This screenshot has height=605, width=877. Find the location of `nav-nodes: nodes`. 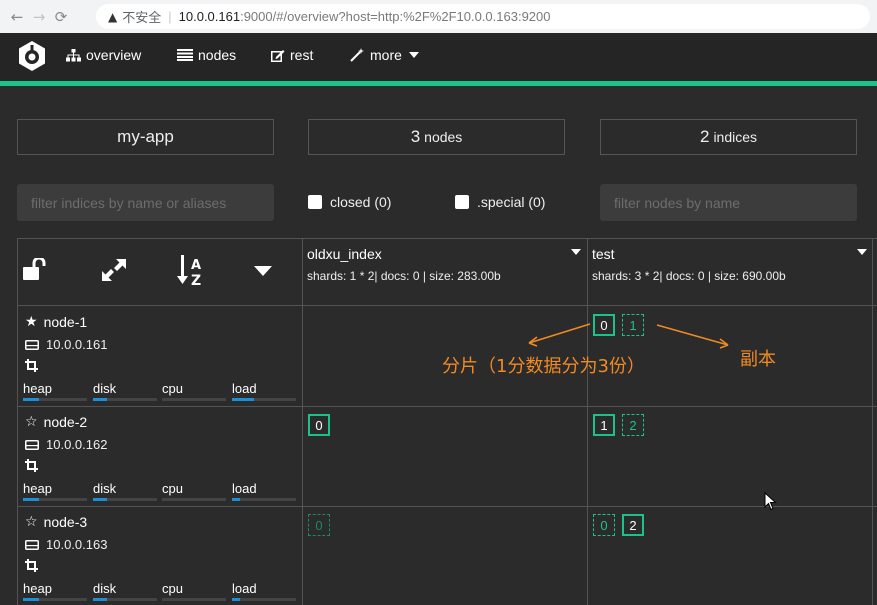

nav-nodes: nodes is located at coordinates (206, 55).